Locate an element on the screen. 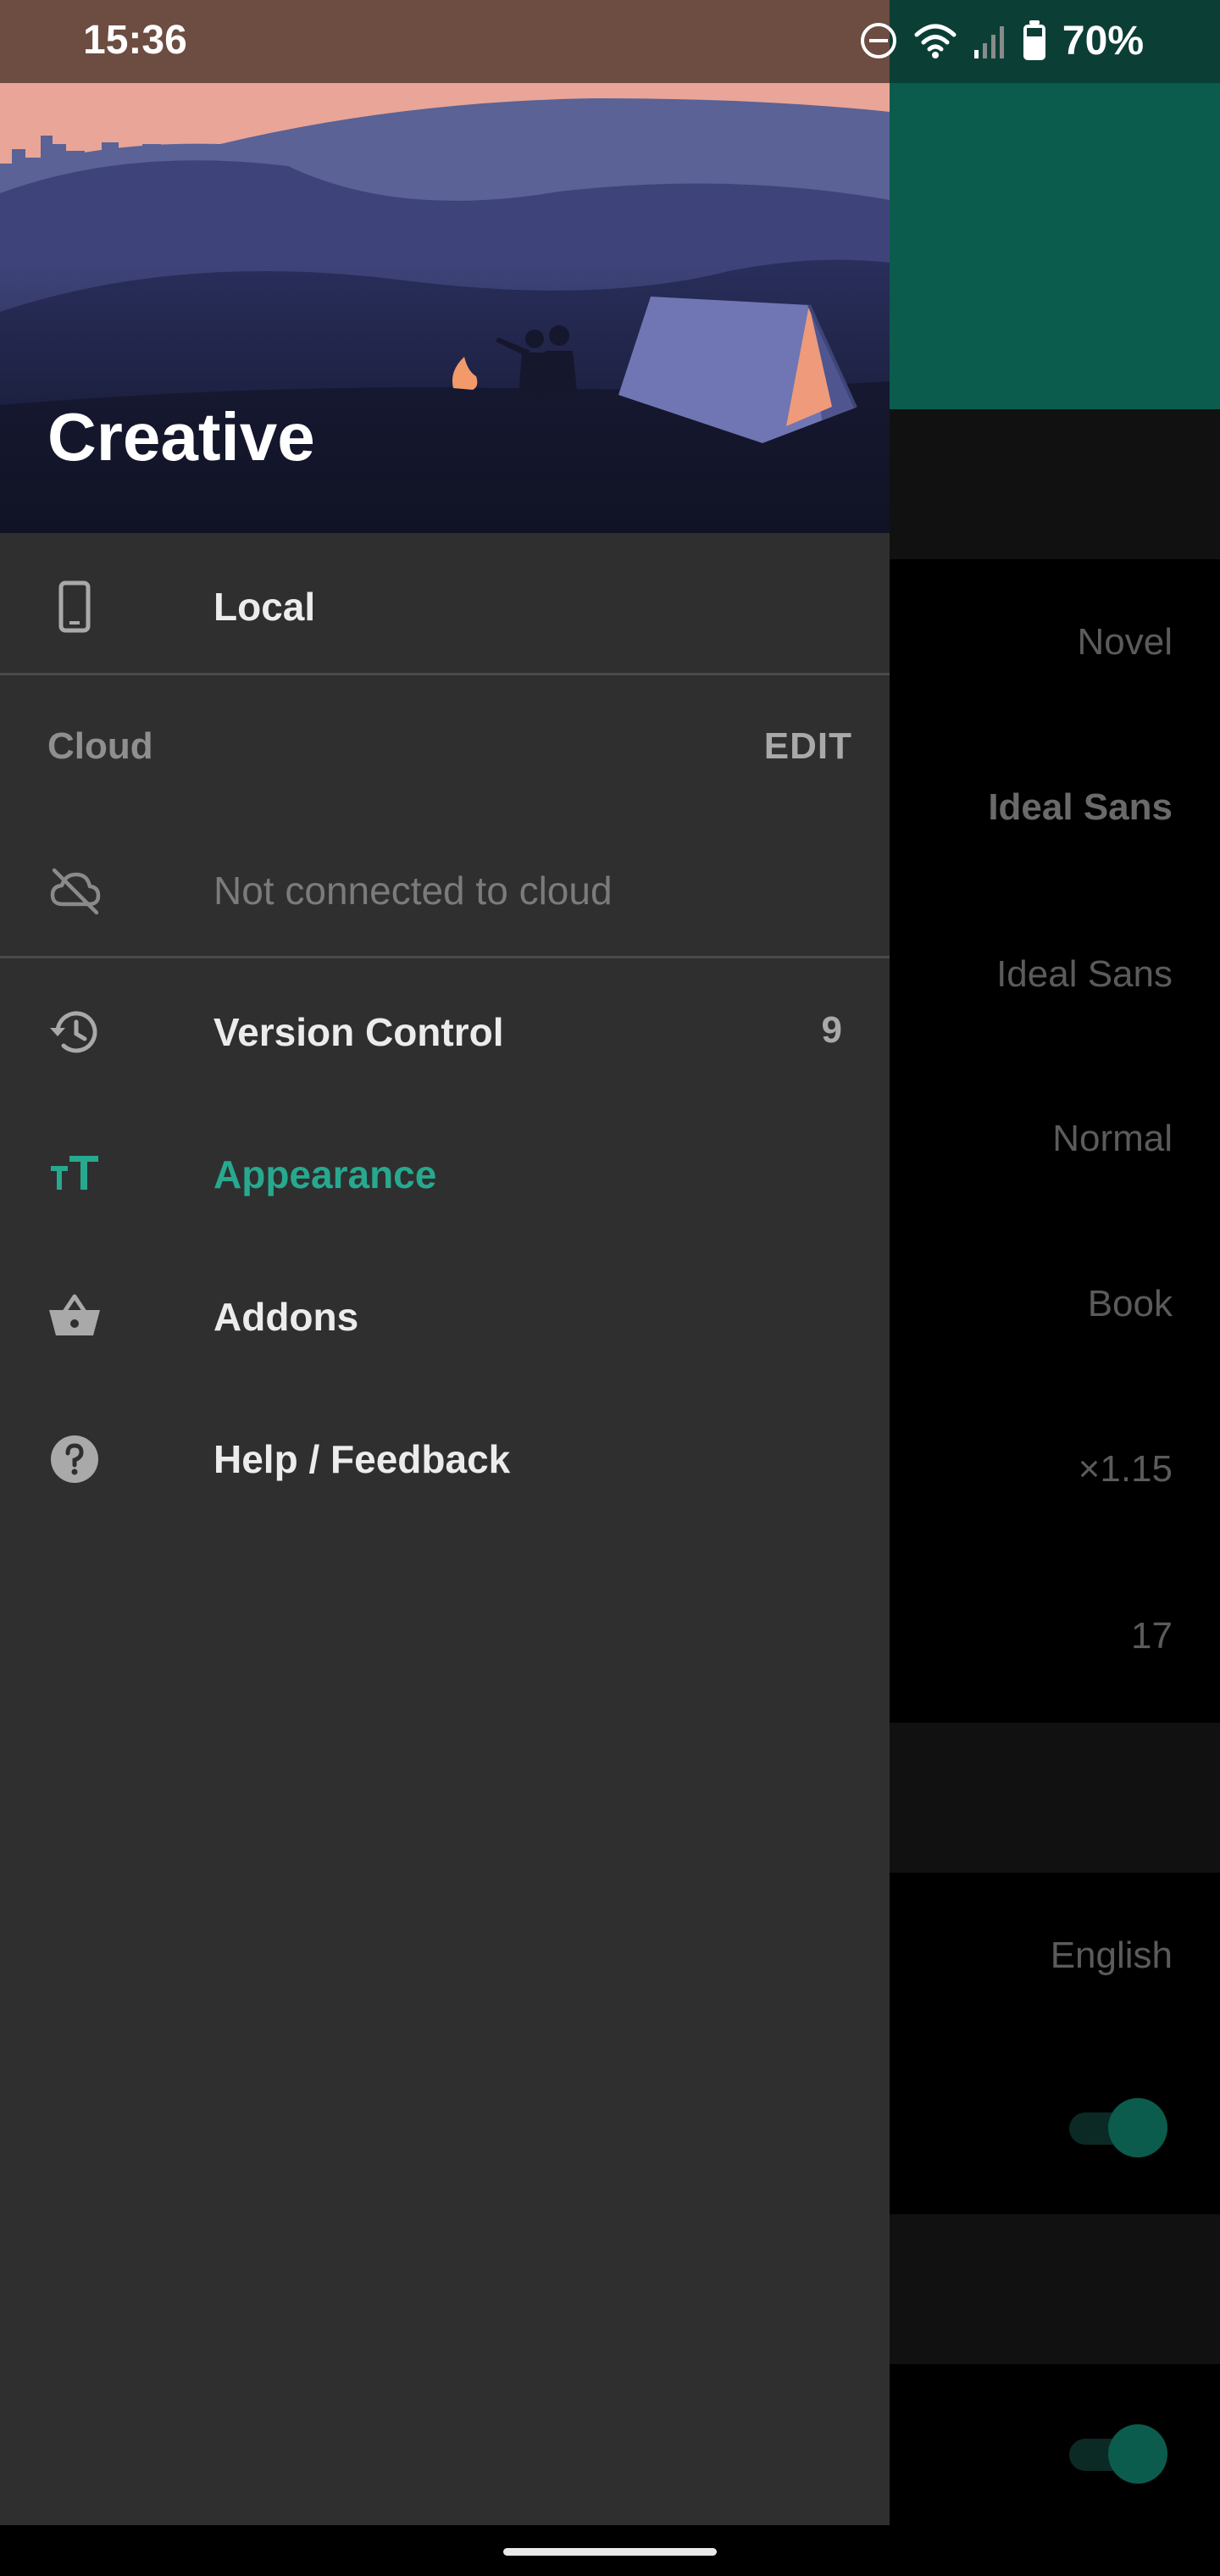  cloud-edit-button: EDIT is located at coordinates (808, 746).